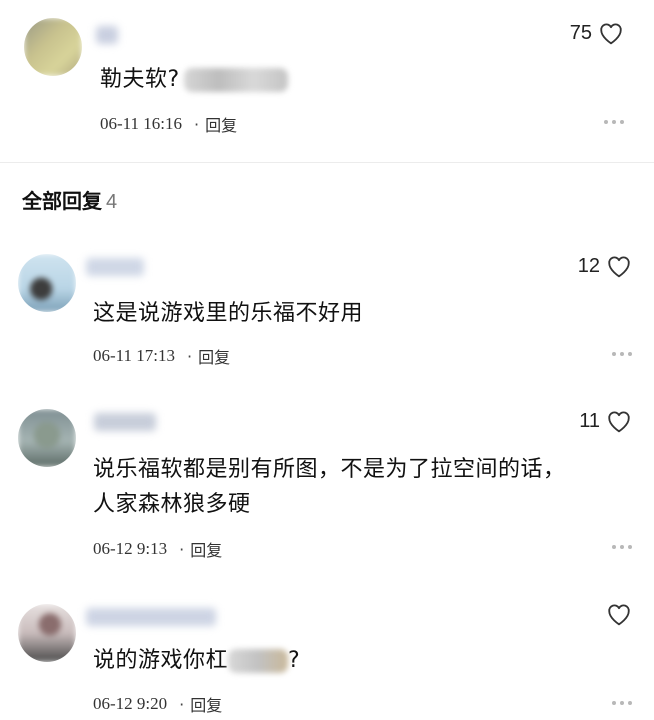 Image resolution: width=654 pixels, height=720 pixels. I want to click on like-button, so click(616, 614).